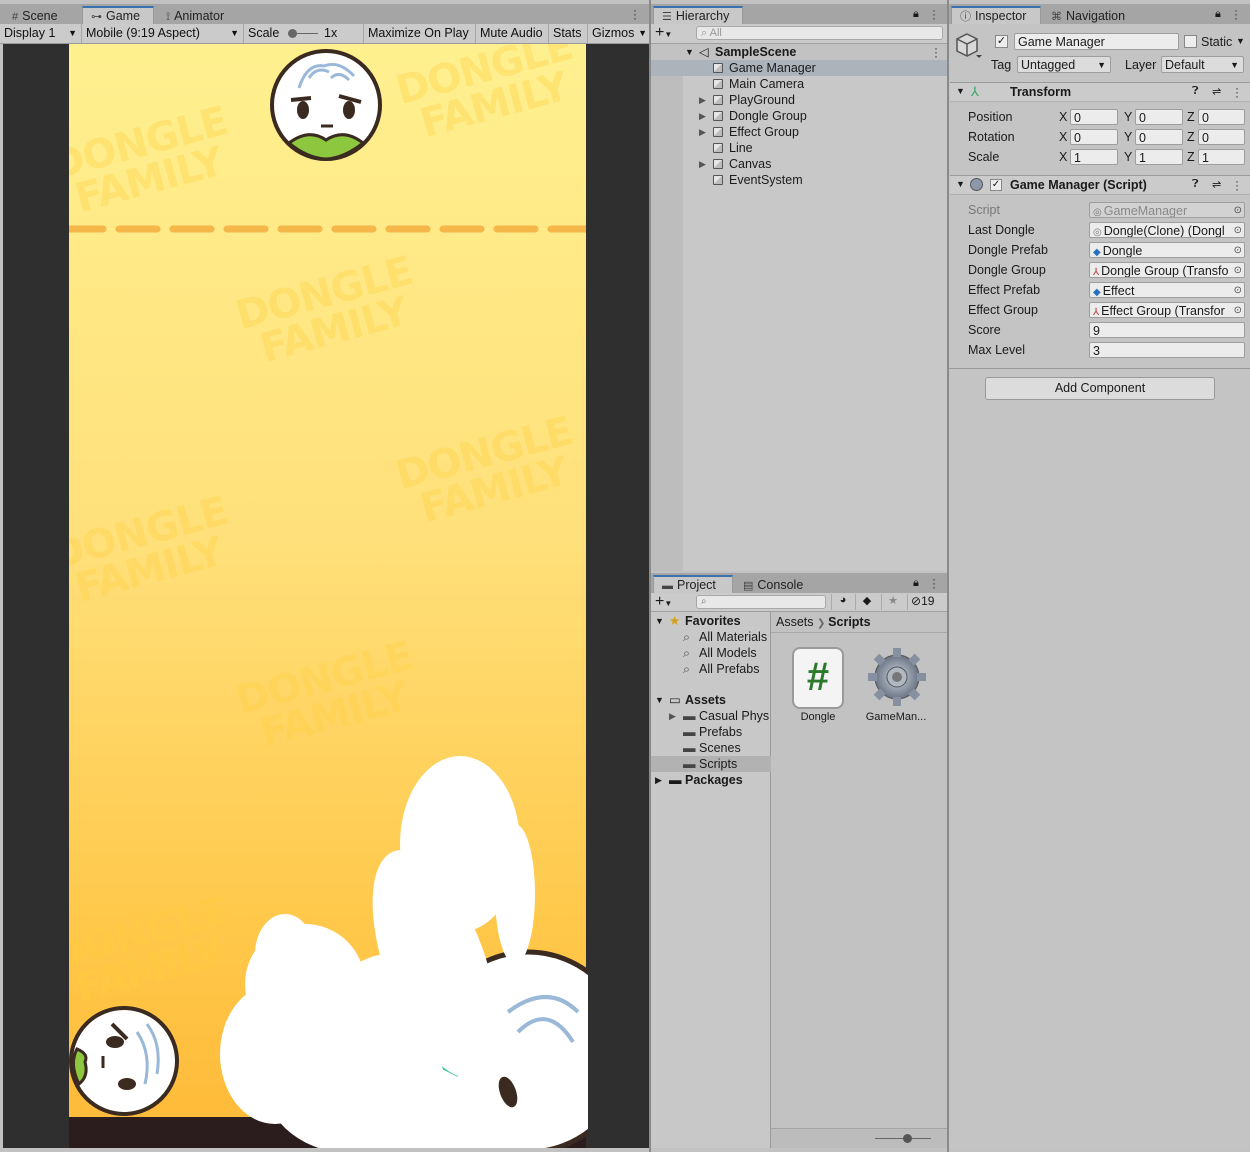 The height and width of the screenshot is (1152, 1250). What do you see at coordinates (1001, 41) in the screenshot?
I see `active-checkbox: ✓` at bounding box center [1001, 41].